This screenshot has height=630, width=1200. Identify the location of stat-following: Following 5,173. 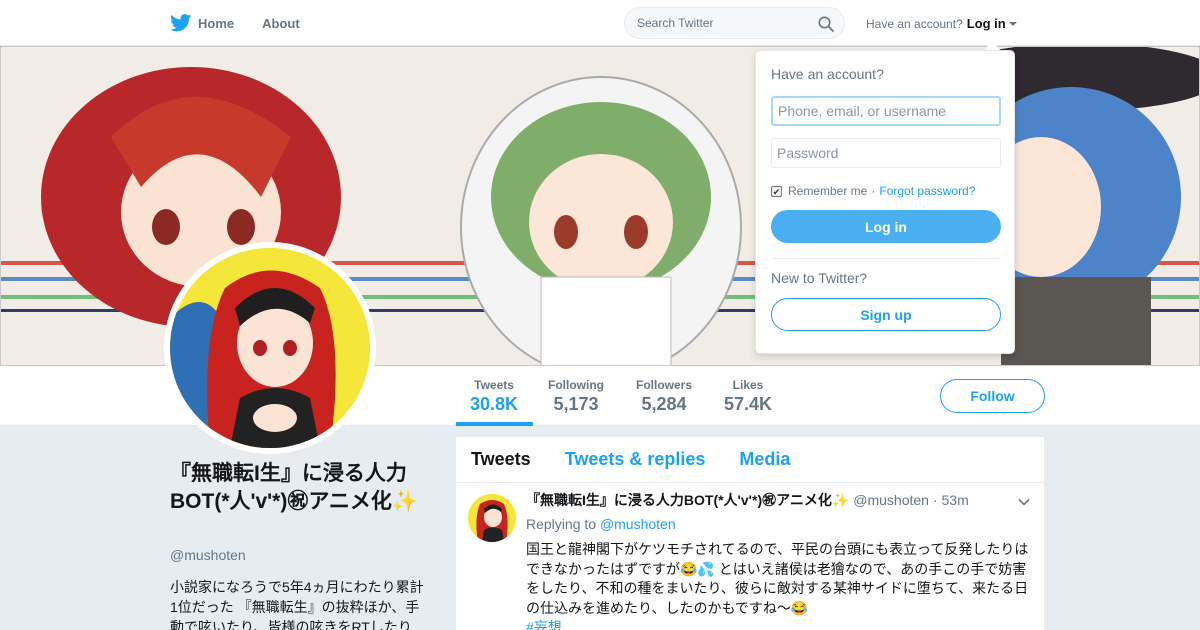
(576, 396).